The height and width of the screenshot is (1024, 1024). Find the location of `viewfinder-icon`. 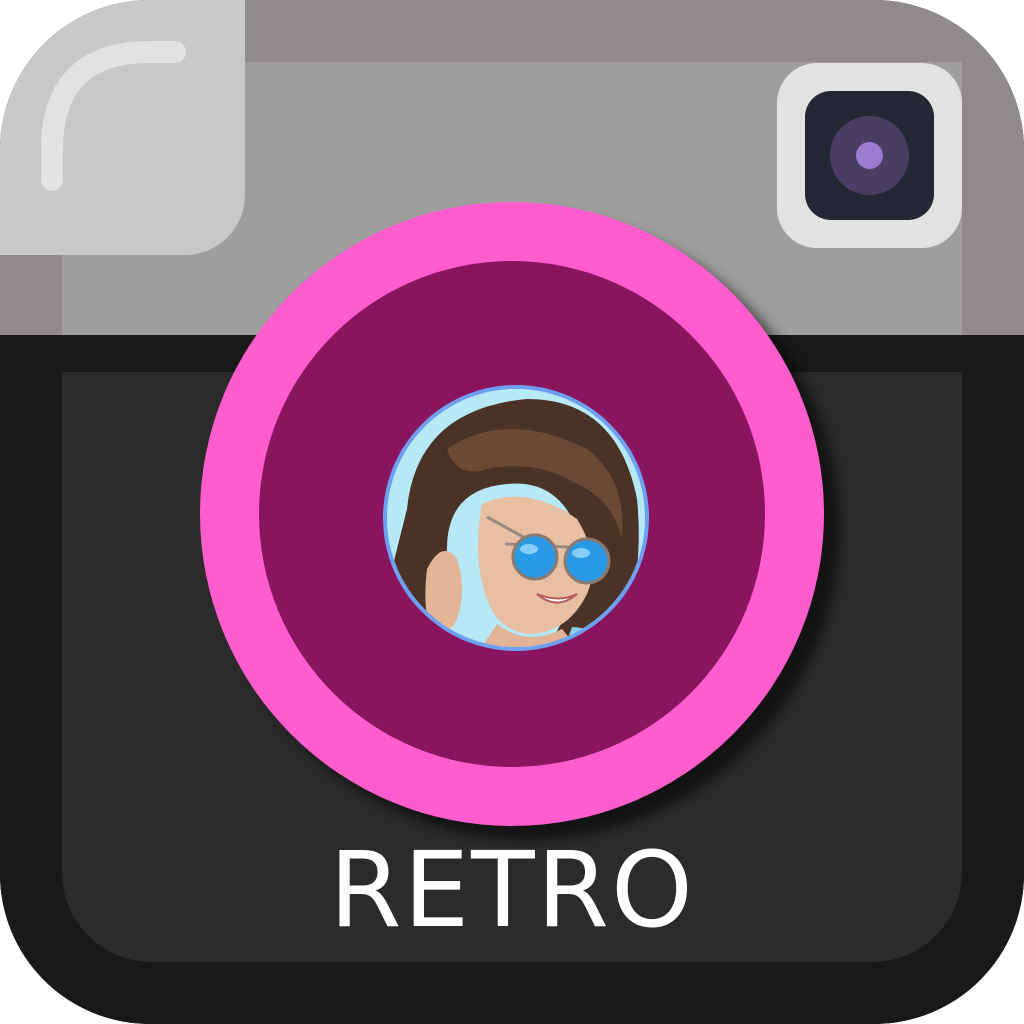

viewfinder-icon is located at coordinates (869, 155).